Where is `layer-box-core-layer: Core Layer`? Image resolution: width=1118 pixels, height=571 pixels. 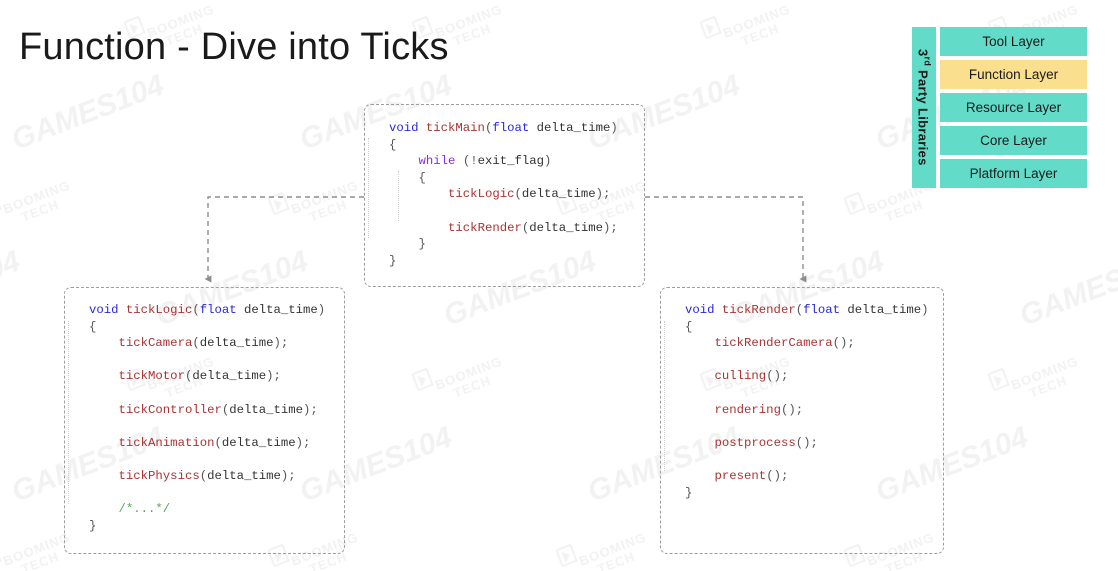
layer-box-core-layer: Core Layer is located at coordinates (1013, 140).